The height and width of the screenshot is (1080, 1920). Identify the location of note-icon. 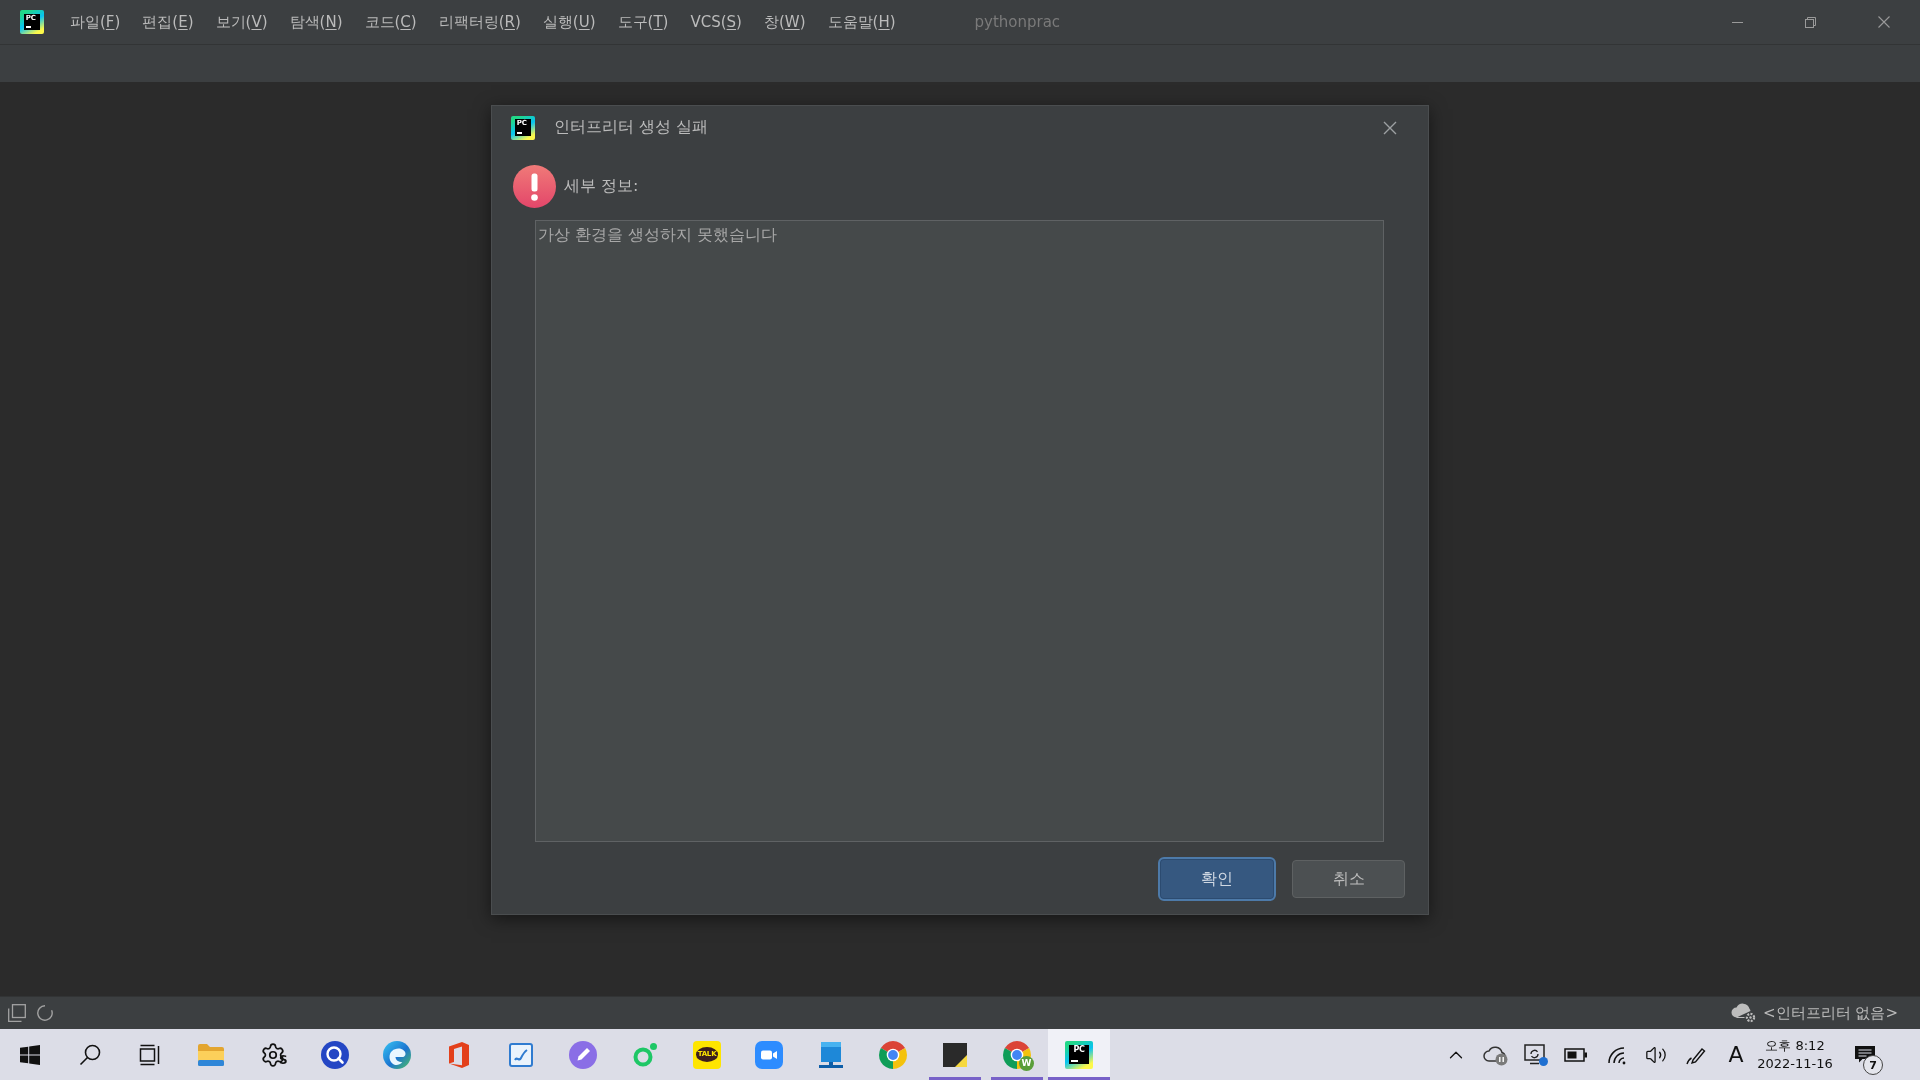
(955, 1054).